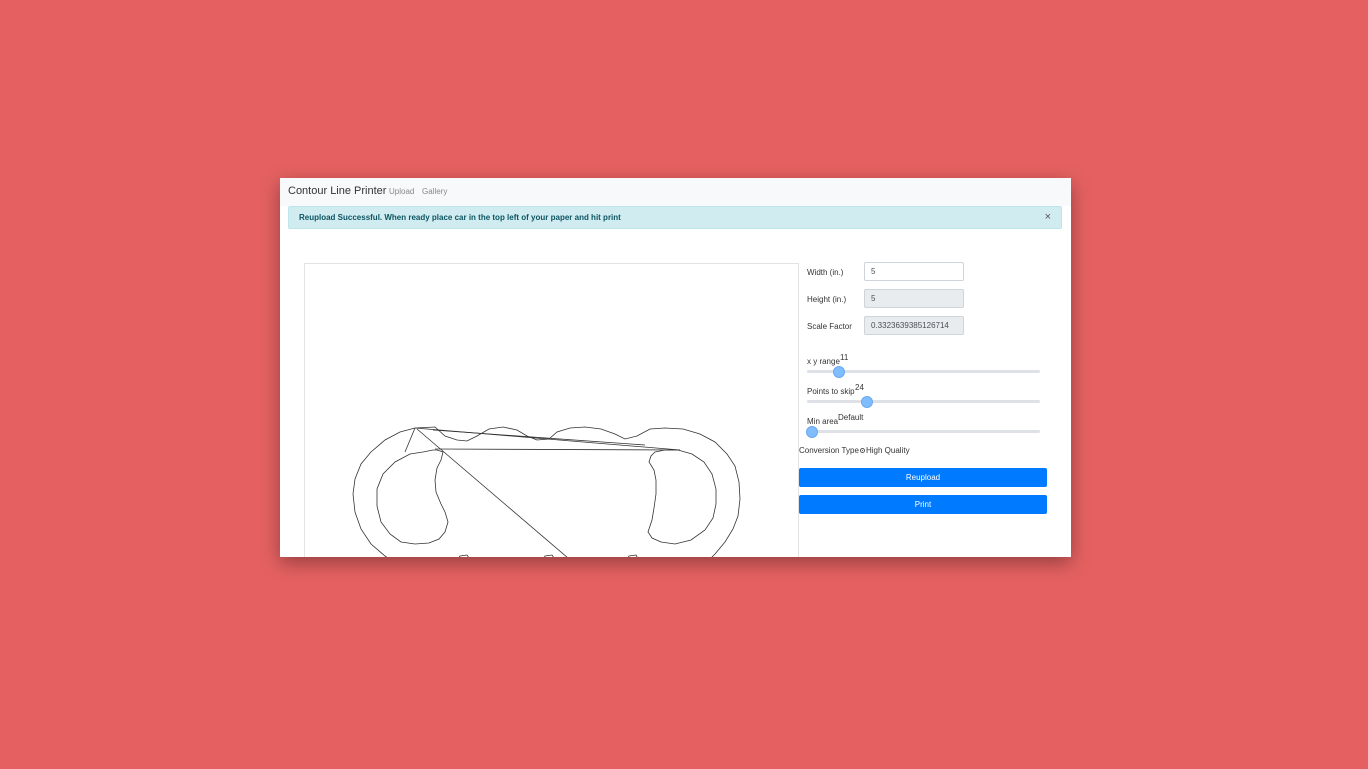 The image size is (1368, 769). I want to click on width-input, so click(914, 271).